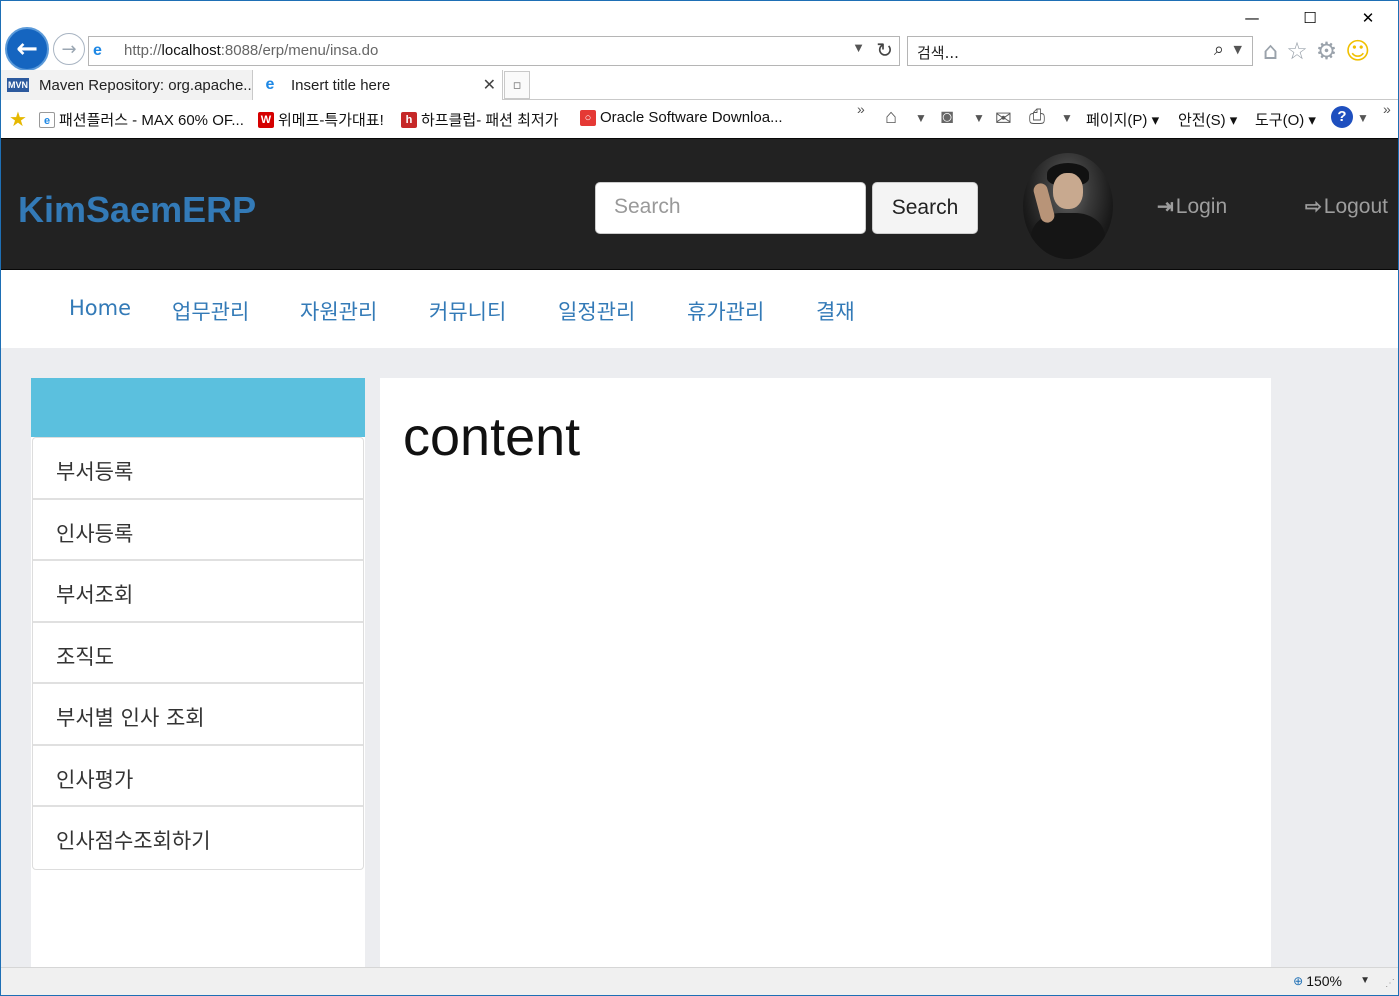  I want to click on help-icon: ?, so click(1342, 117).